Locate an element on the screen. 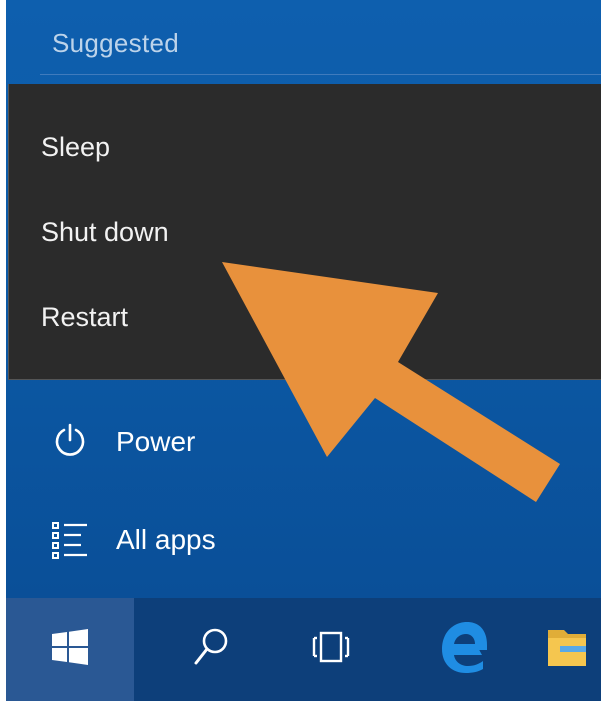 Image resolution: width=601 pixels, height=701 pixels. power-label: Power is located at coordinates (156, 441).